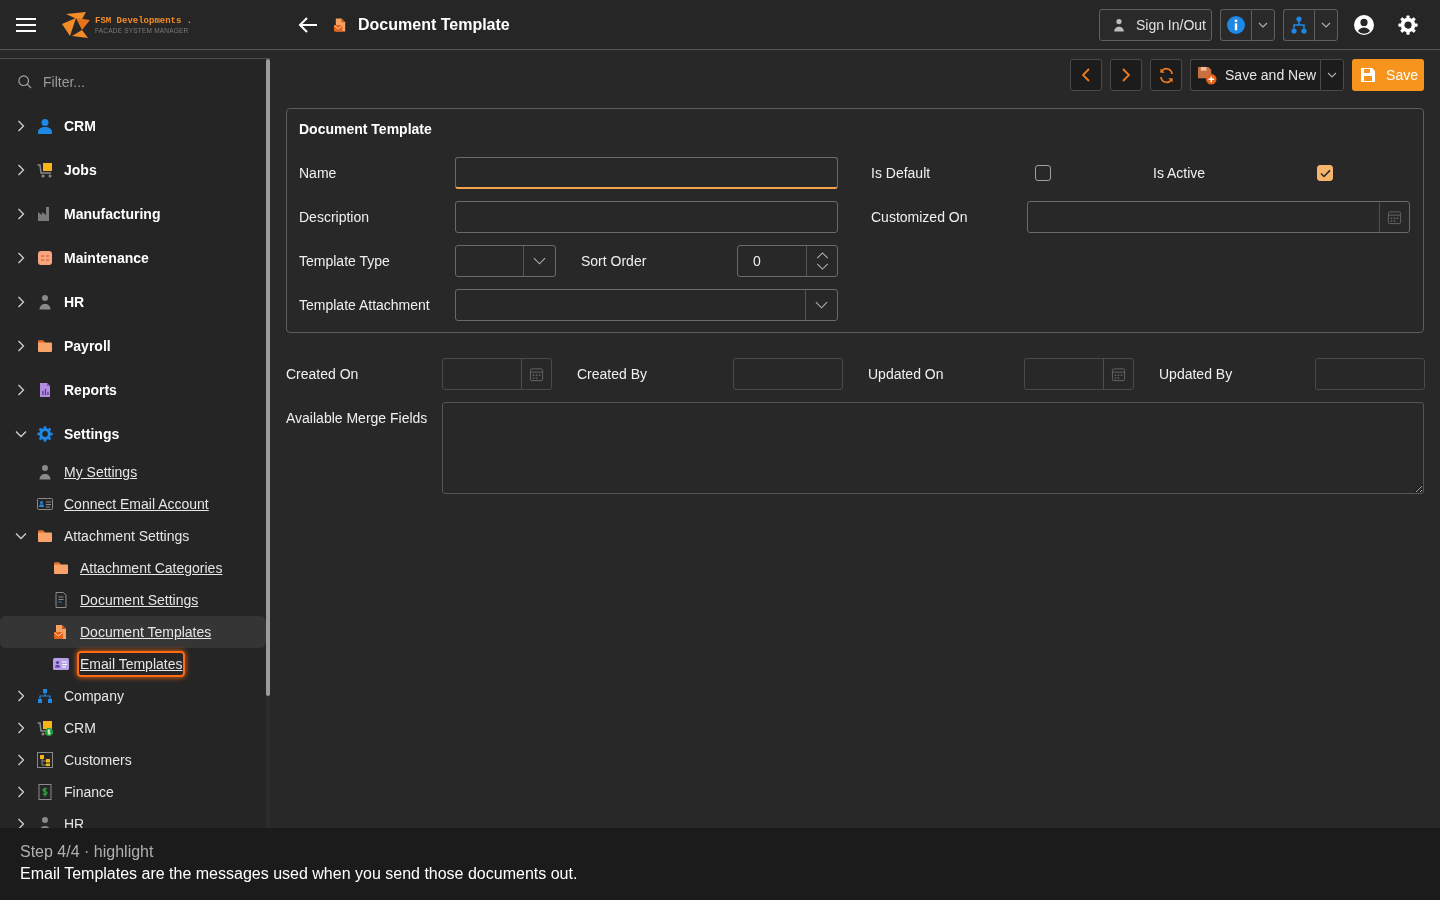 The width and height of the screenshot is (1440, 900). I want to click on nav-item: Attachment Settings, so click(133, 536).